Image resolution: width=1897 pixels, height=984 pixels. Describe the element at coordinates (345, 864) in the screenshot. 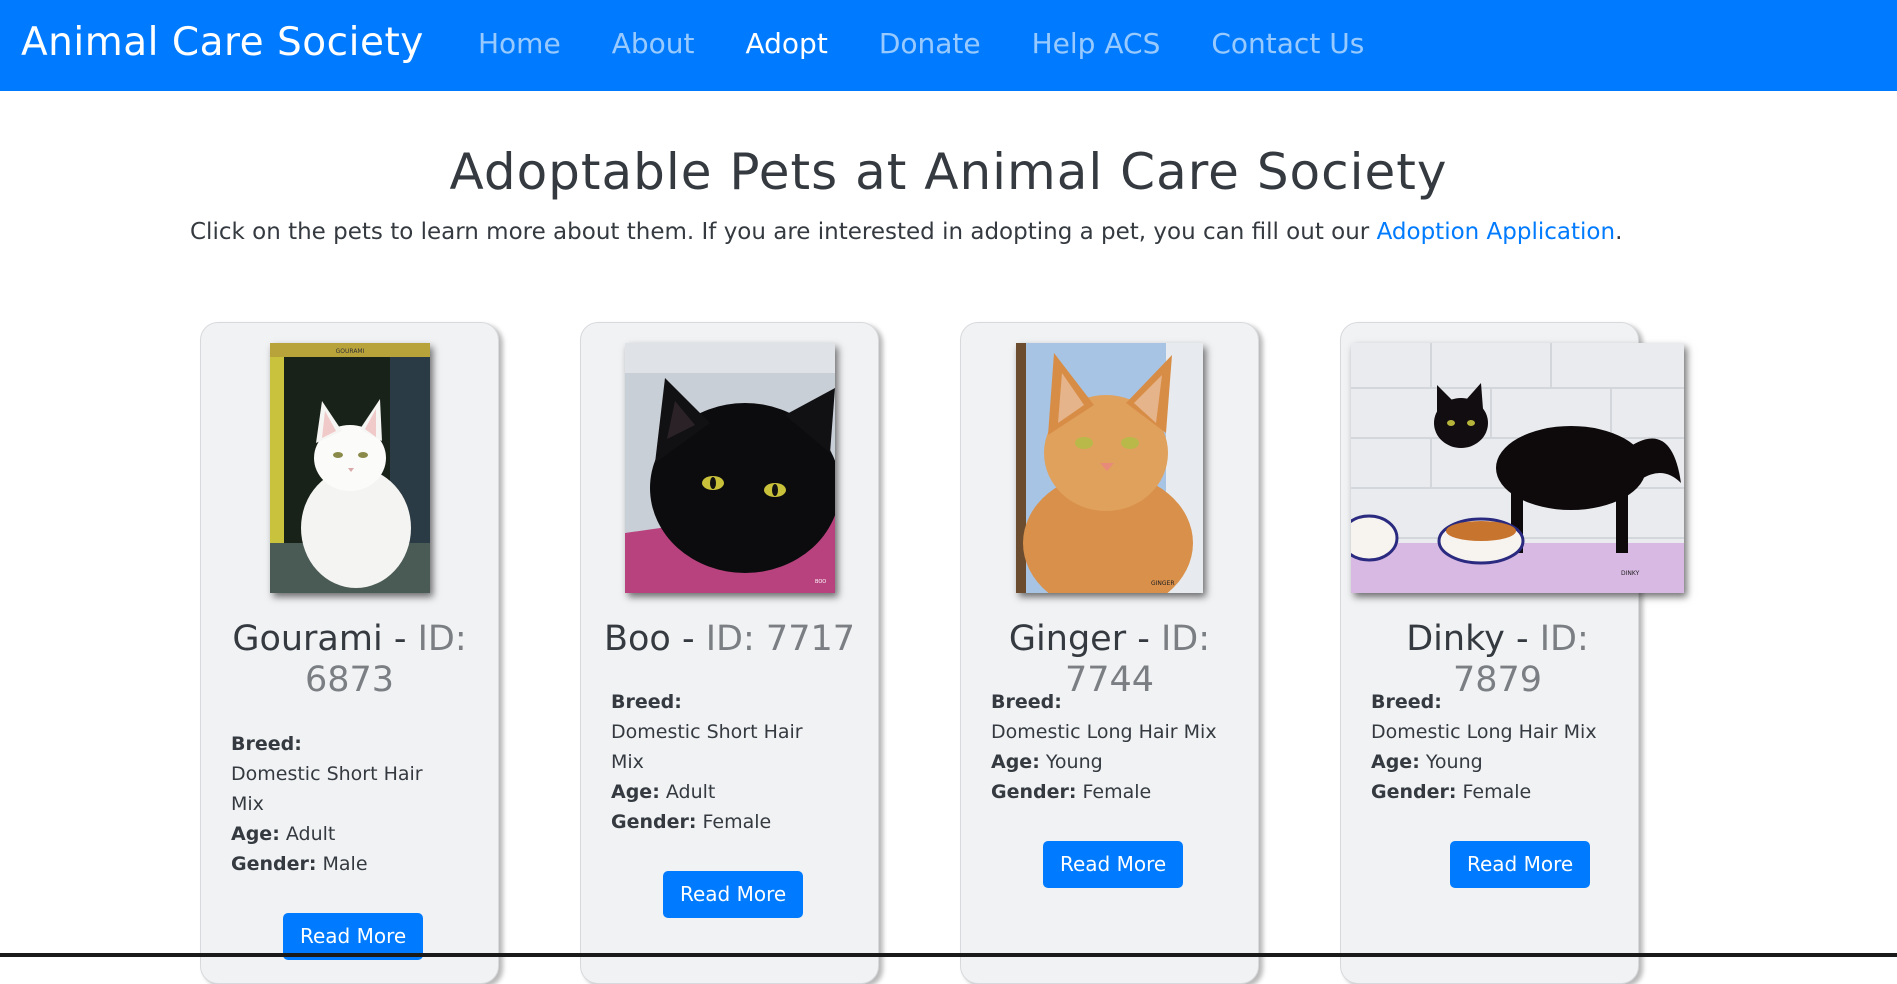

I see `gender-value: Male` at that location.